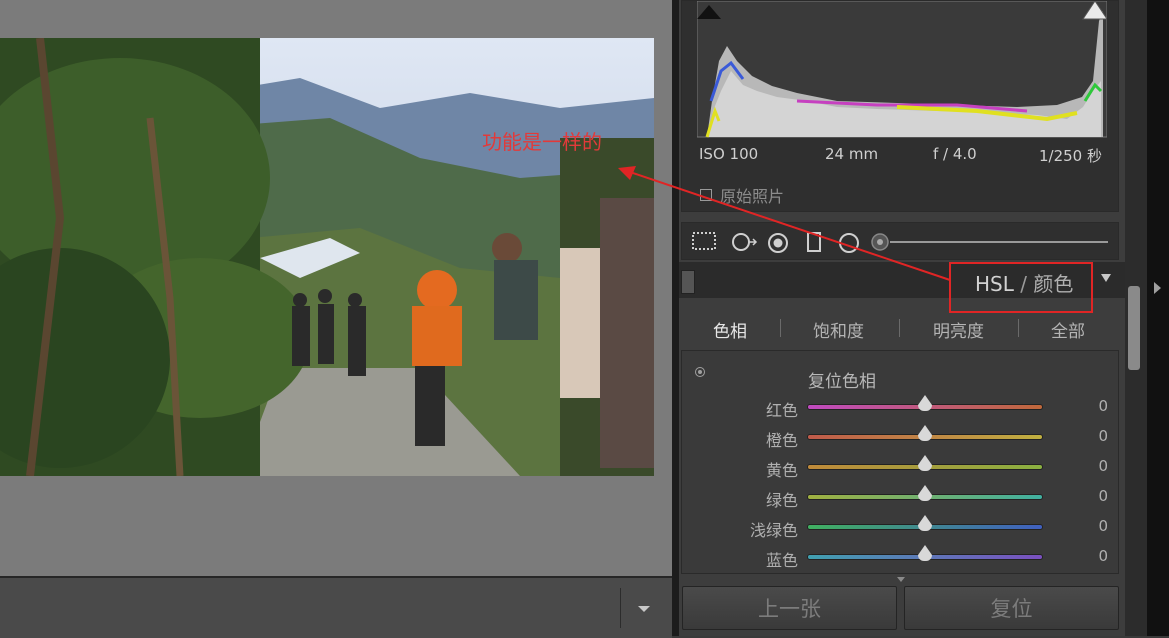  Describe the element at coordinates (838, 329) in the screenshot. I see `tab-saturation: 饱和度` at that location.